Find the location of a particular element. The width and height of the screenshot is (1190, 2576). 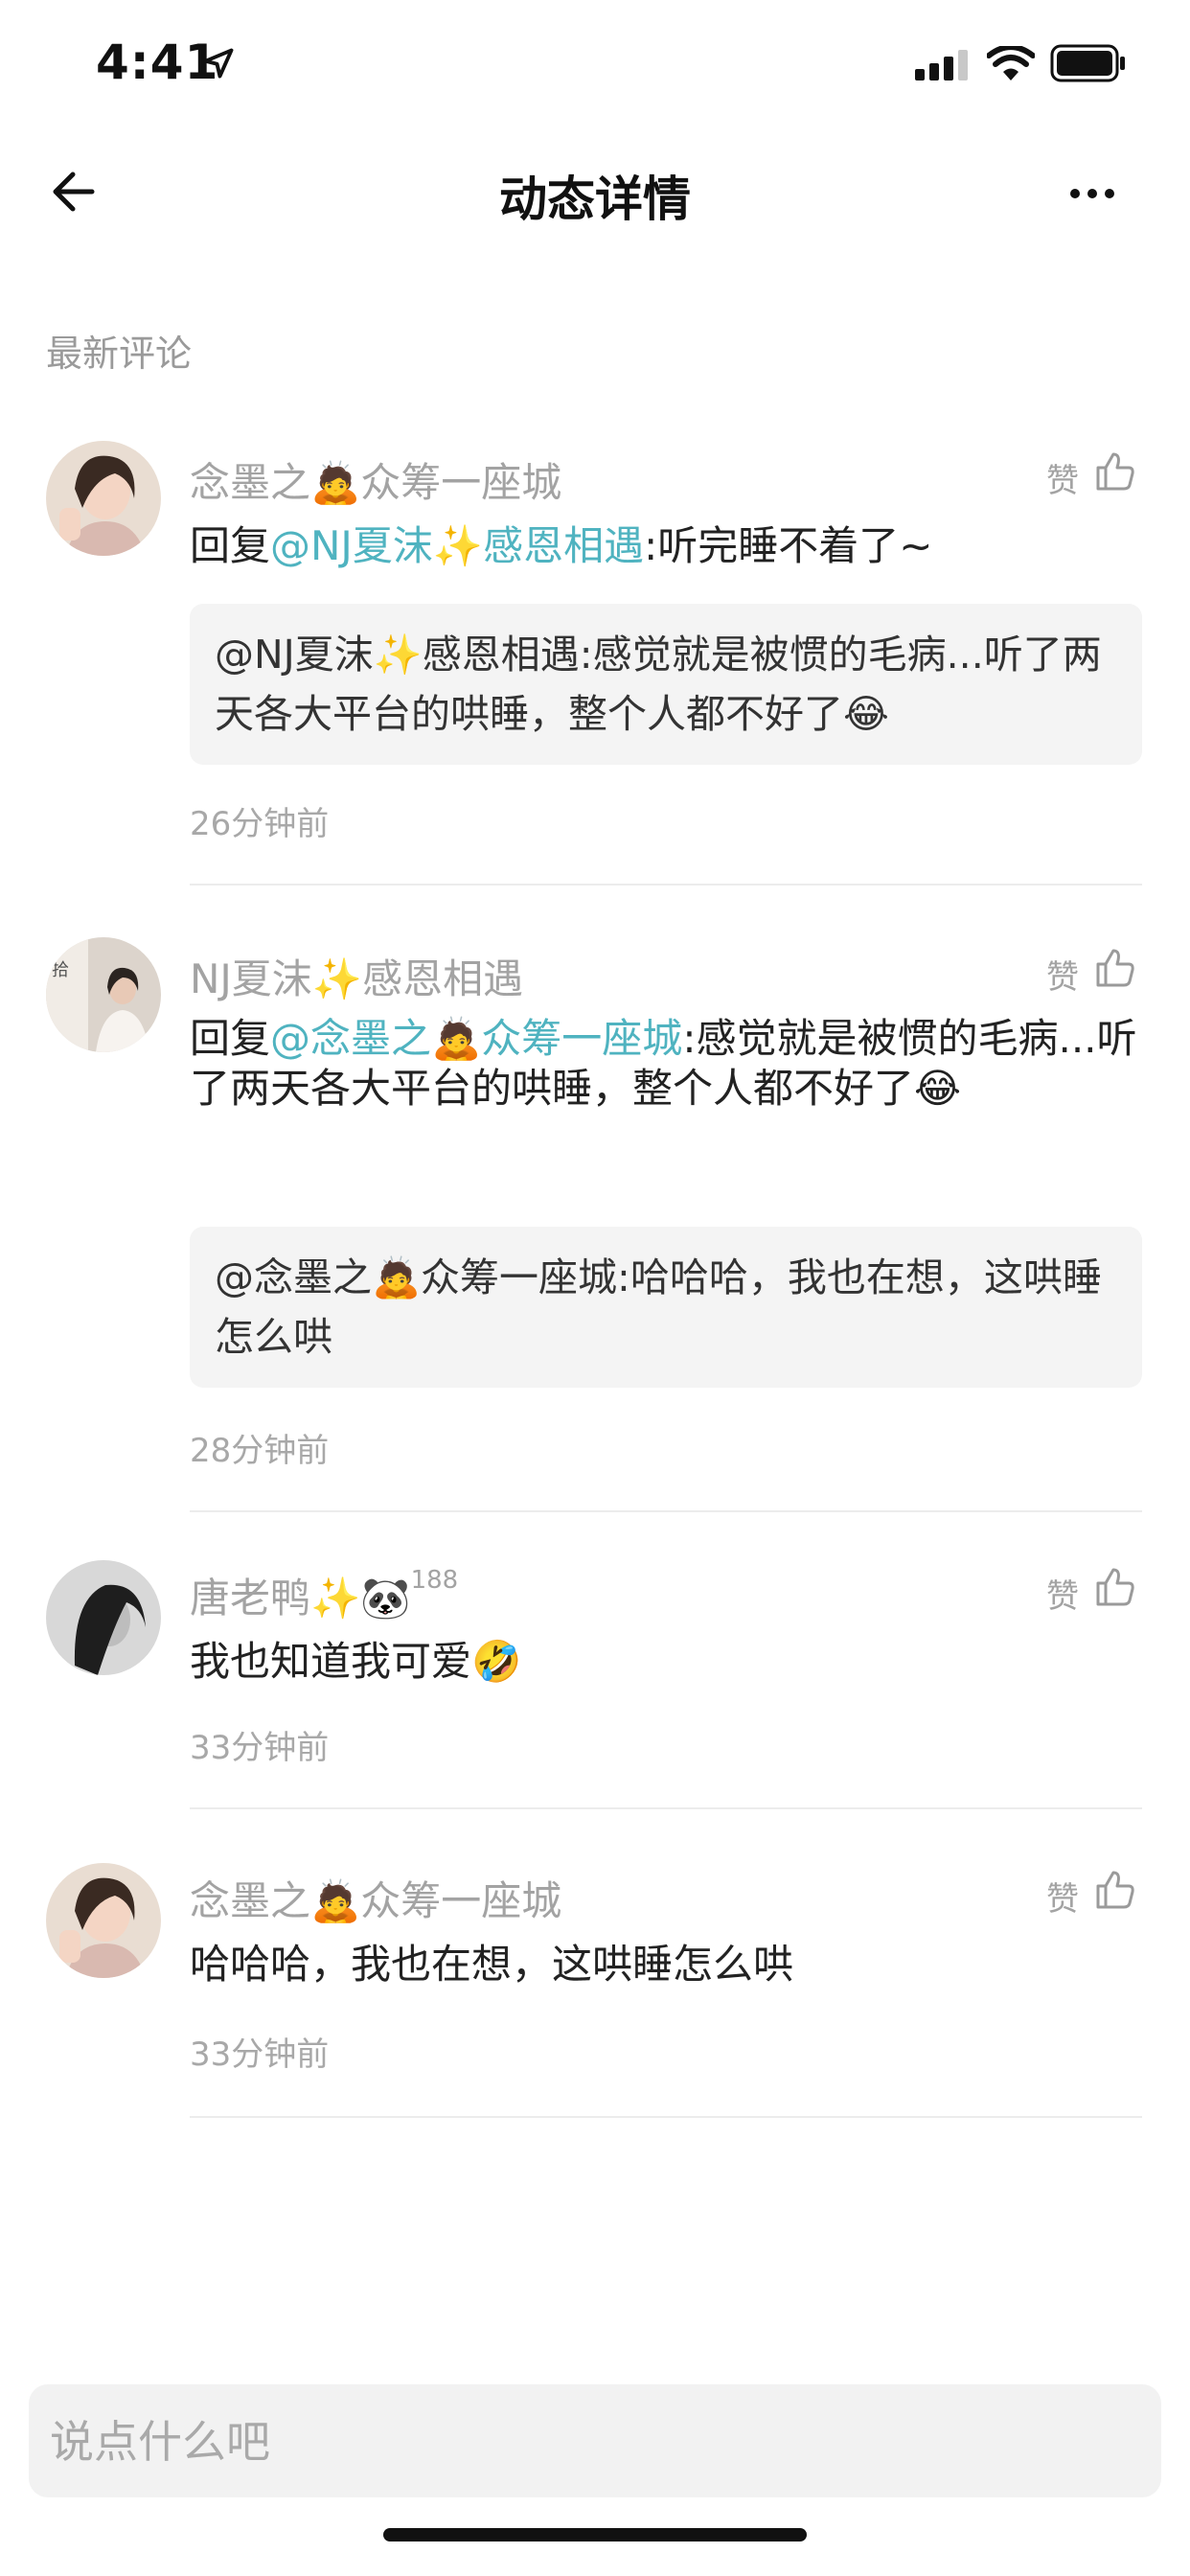

cellular-signal-icon is located at coordinates (942, 65).